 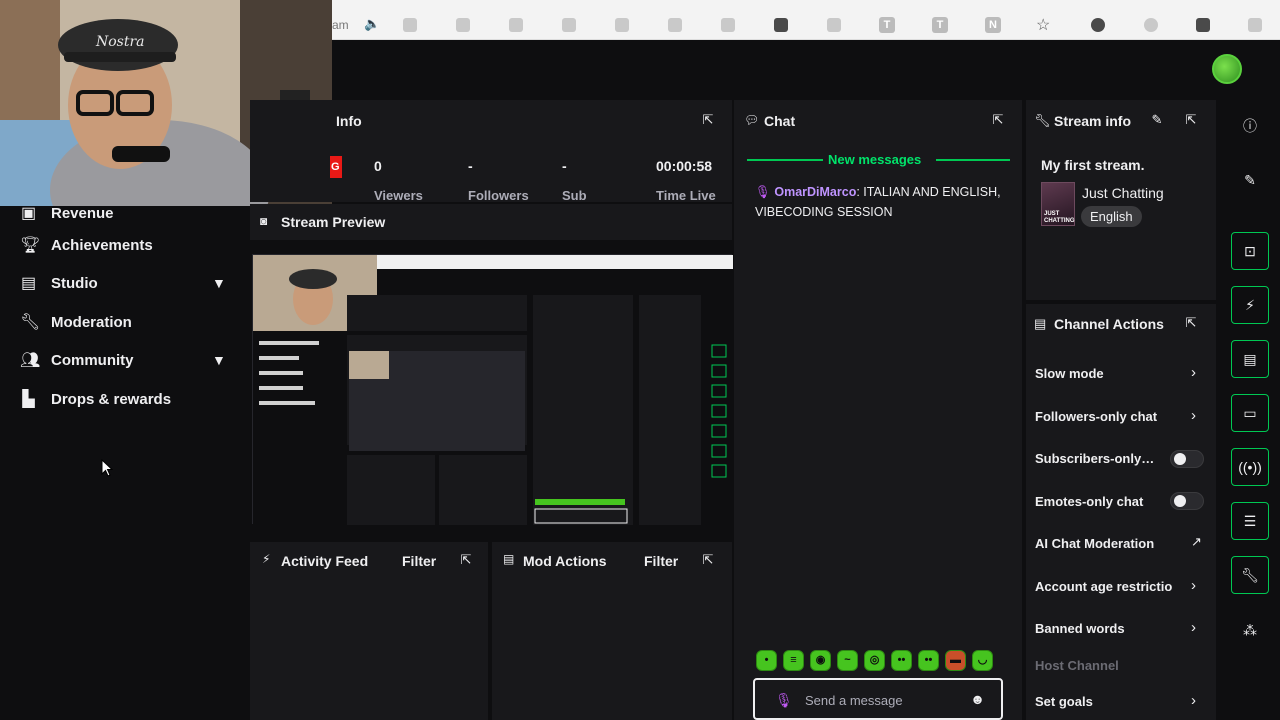 I want to click on viewers-label: Viewers, so click(x=398, y=195).